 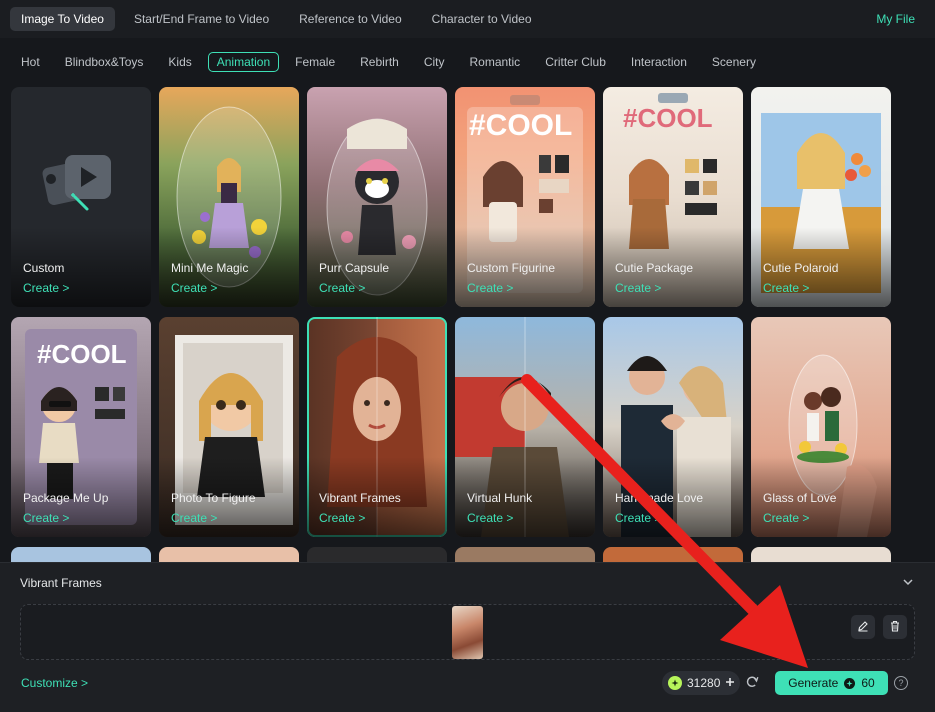 I want to click on card-title: Custom Figurine, so click(x=511, y=268).